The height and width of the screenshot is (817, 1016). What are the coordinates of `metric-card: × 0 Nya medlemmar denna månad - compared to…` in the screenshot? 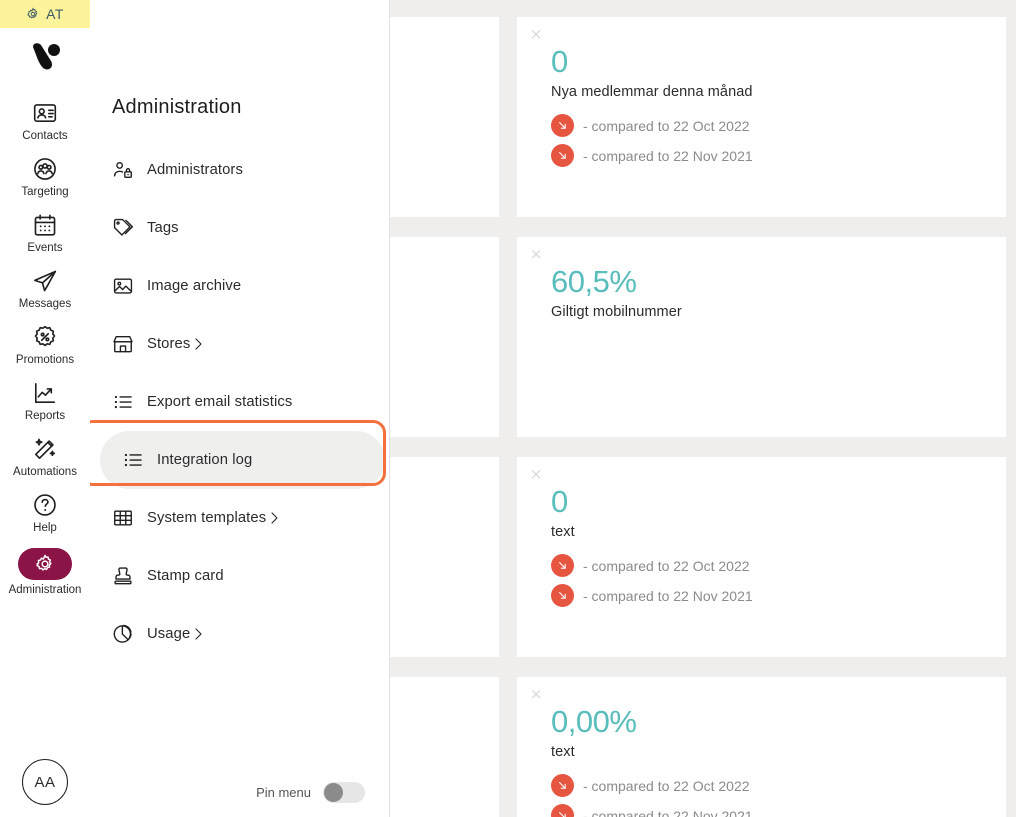 It's located at (761, 117).